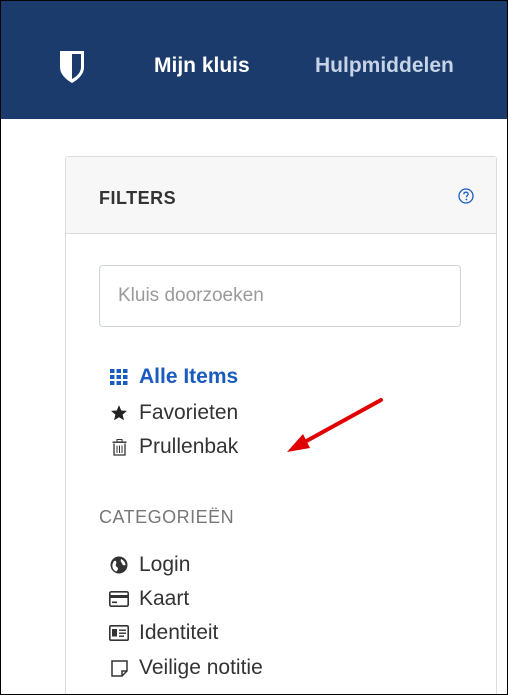  What do you see at coordinates (281, 195) in the screenshot?
I see `filters-panel-header: FILTERS` at bounding box center [281, 195].